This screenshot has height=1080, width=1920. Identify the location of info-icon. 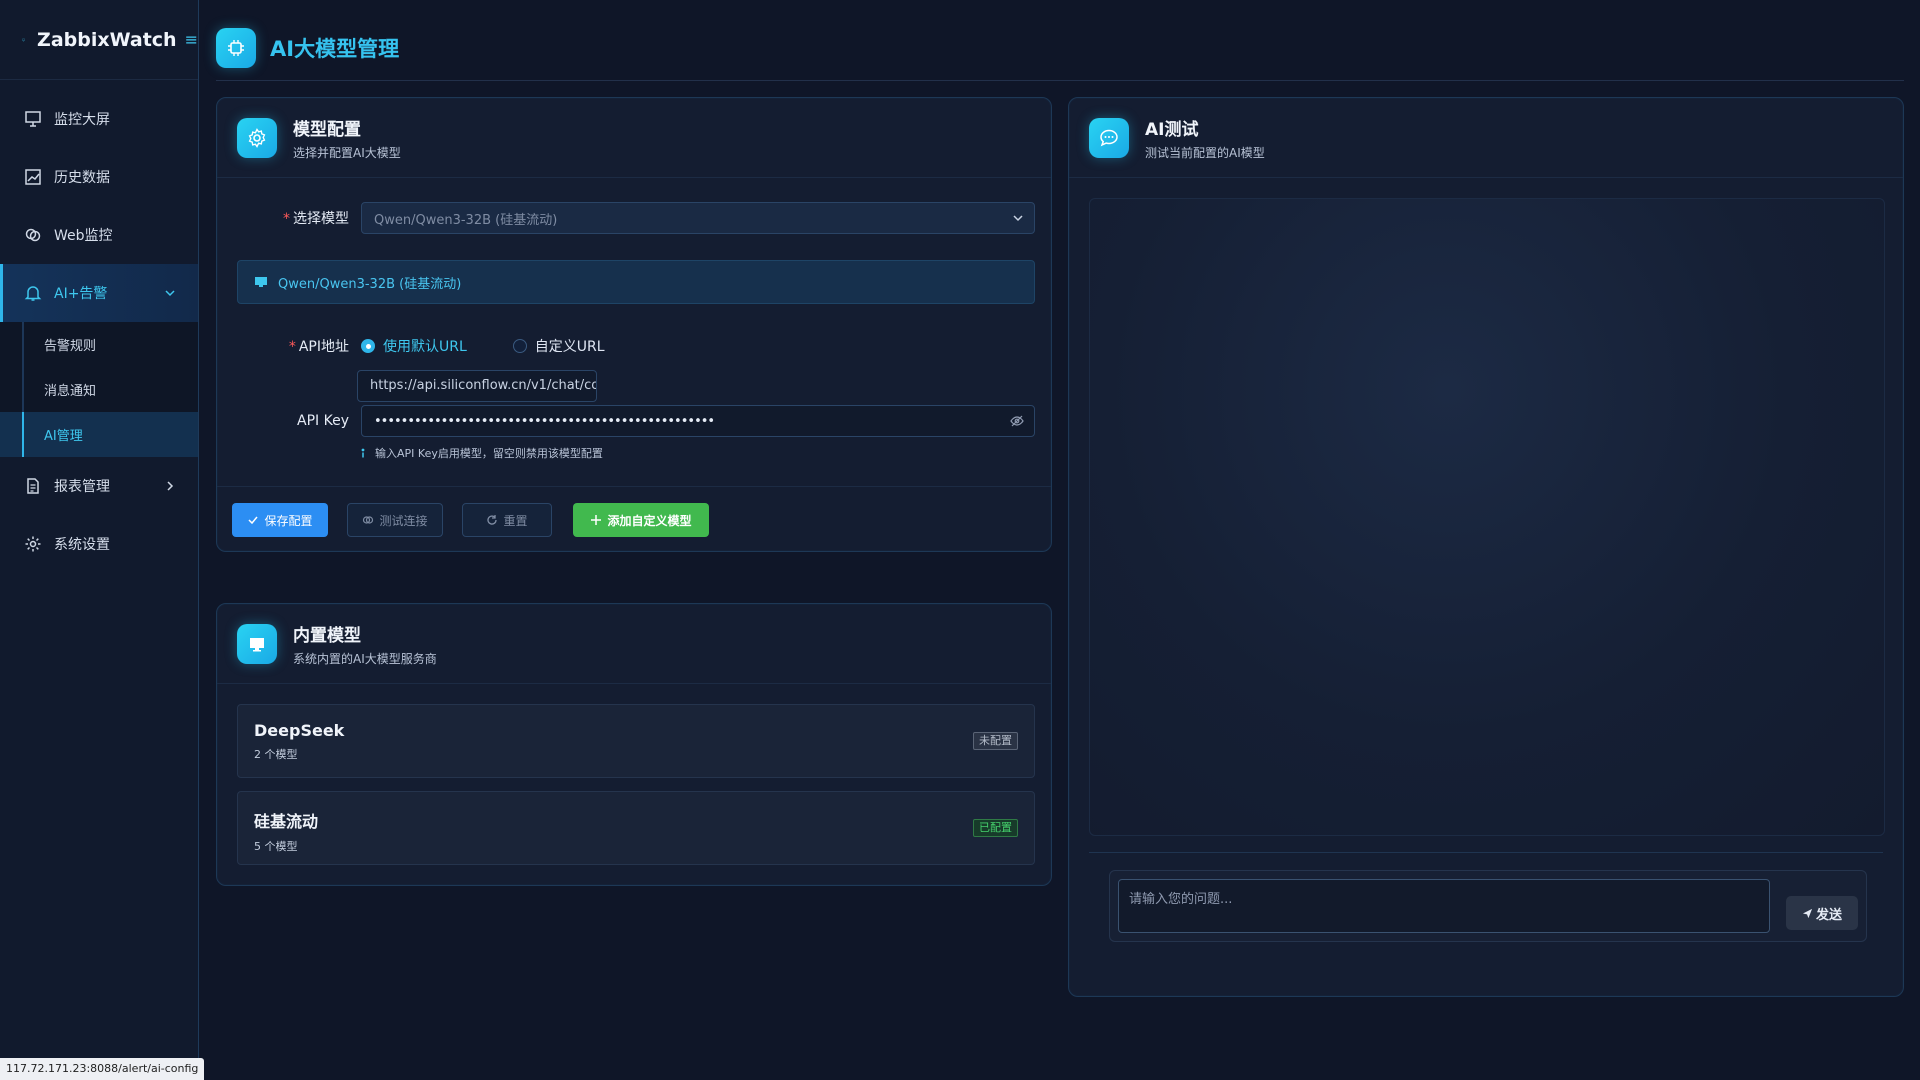
(363, 453).